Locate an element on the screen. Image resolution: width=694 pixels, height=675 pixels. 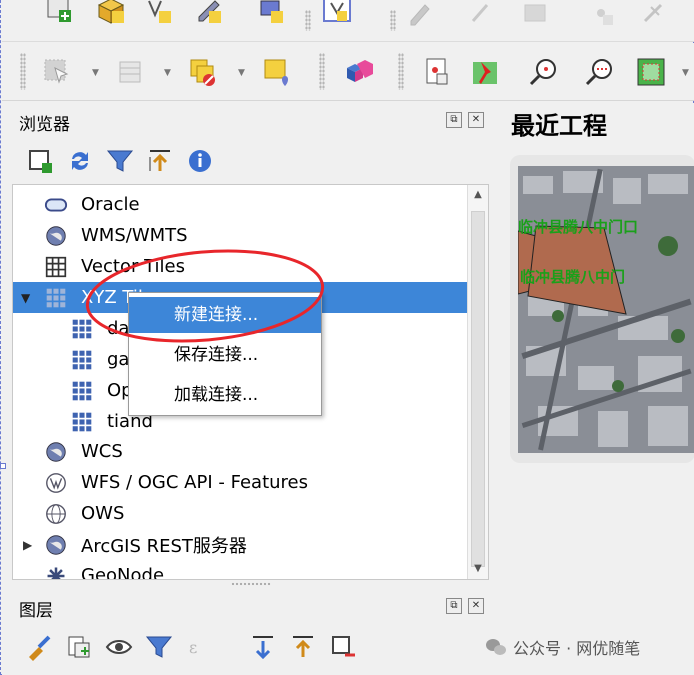
tree-item-wfs: WFS / OGC API - Features is located at coordinates (240, 482).